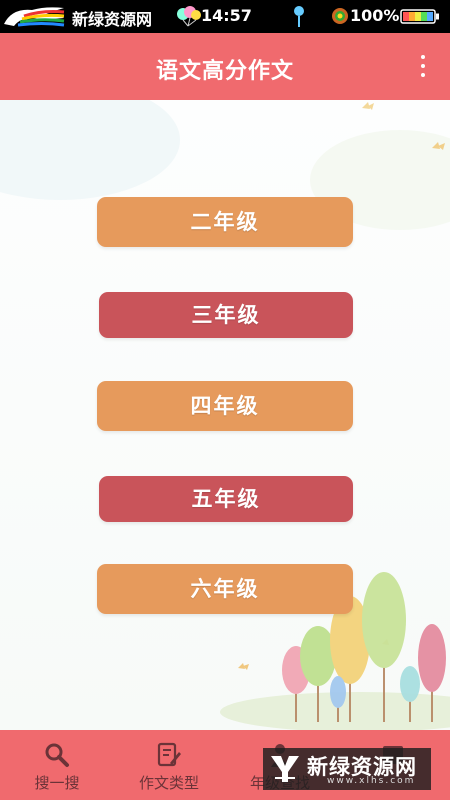  What do you see at coordinates (225, 222) in the screenshot?
I see `grade-button-2: 二年级` at bounding box center [225, 222].